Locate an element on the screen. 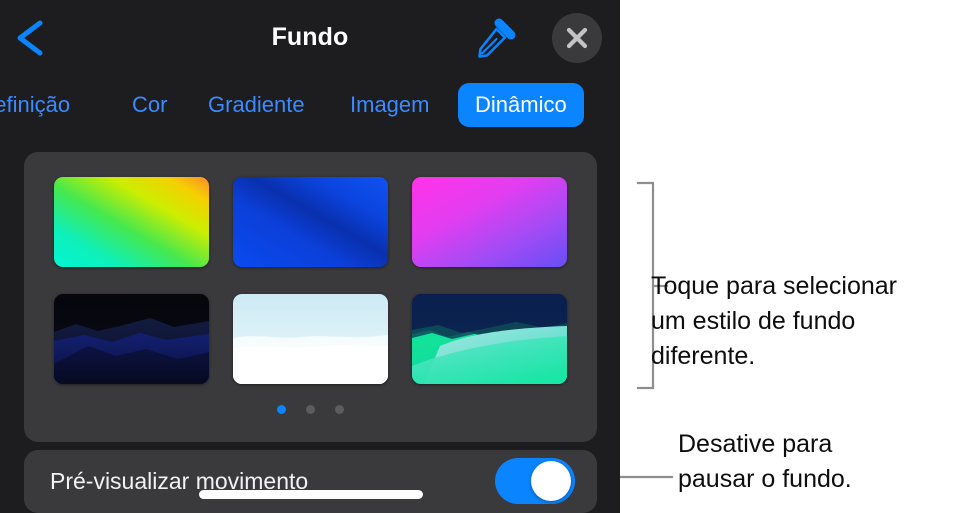  page-title: Fundo is located at coordinates (310, 37).